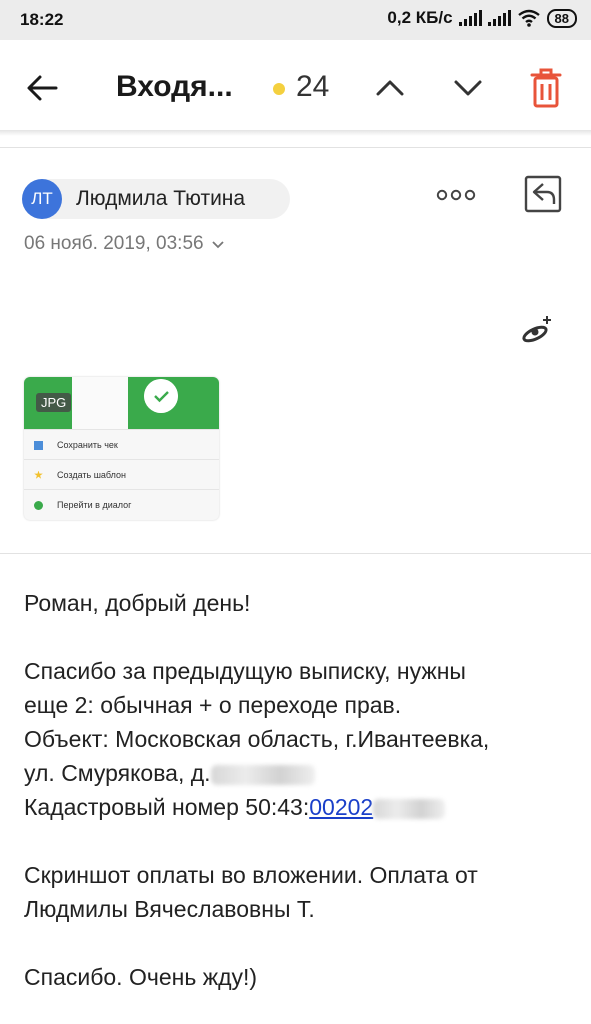 The height and width of the screenshot is (1024, 591). Describe the element at coordinates (213, 705) in the screenshot. I see `body-line: еще 2: обычная + о переходе прав.` at that location.